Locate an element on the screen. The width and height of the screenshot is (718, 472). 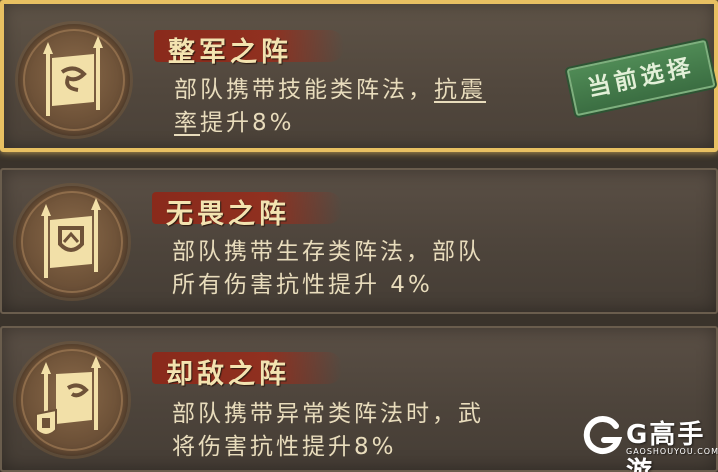
resistance-term-link: 抗震 is located at coordinates (460, 90).